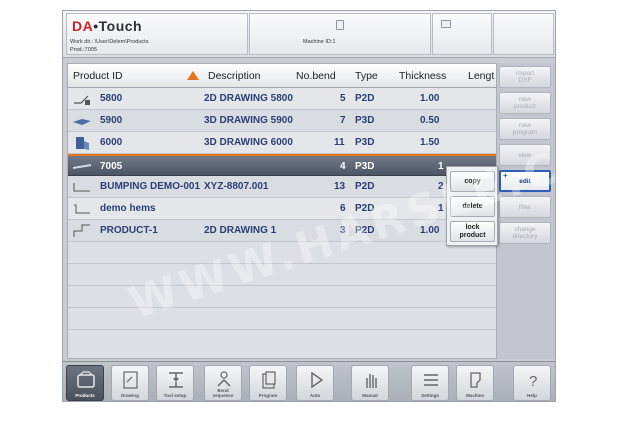  What do you see at coordinates (86, 379) in the screenshot?
I see `products-icon` at bounding box center [86, 379].